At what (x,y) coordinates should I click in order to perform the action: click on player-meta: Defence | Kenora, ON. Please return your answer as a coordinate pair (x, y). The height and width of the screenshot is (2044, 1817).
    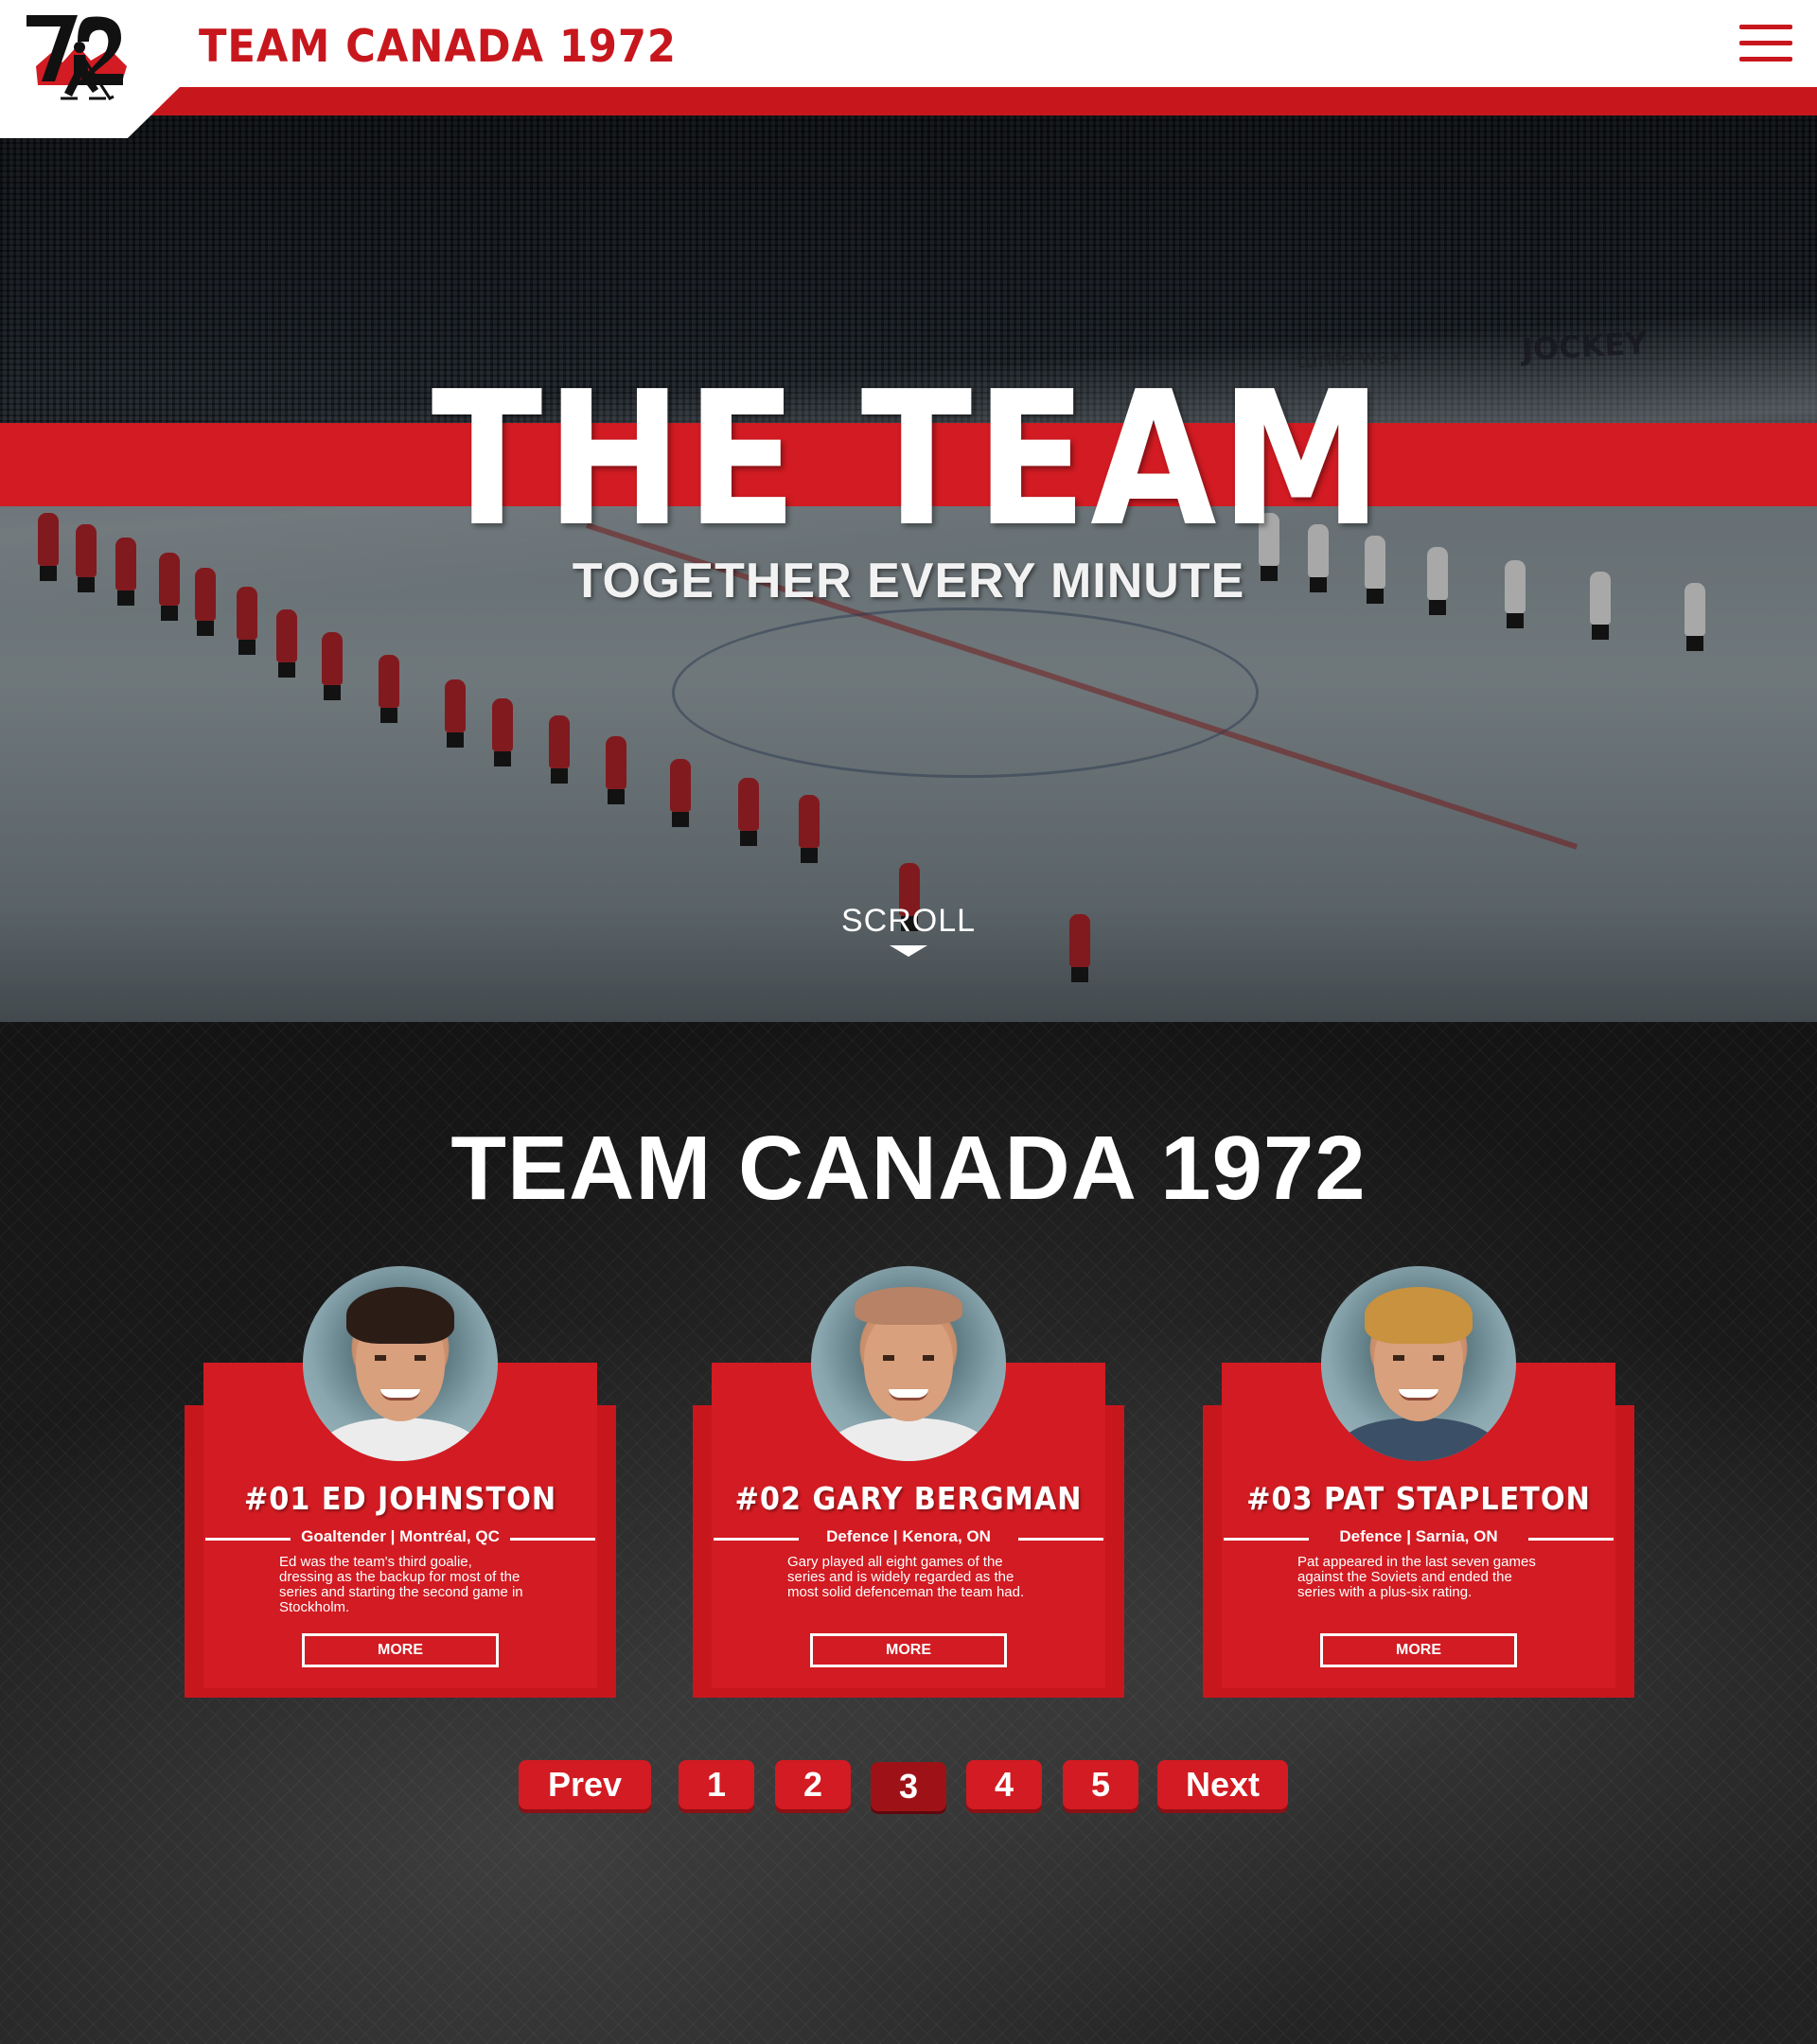
    Looking at the image, I should click on (908, 1538).